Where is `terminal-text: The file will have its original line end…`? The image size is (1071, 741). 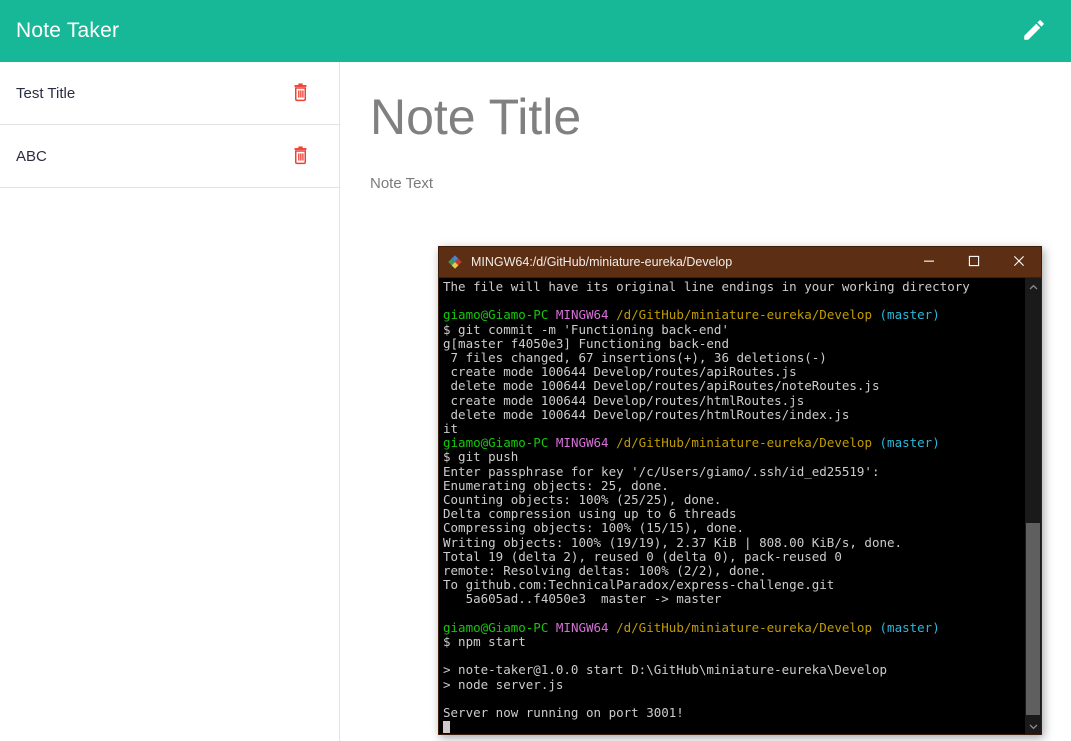 terminal-text: The file will have its original line end… is located at coordinates (706, 286).